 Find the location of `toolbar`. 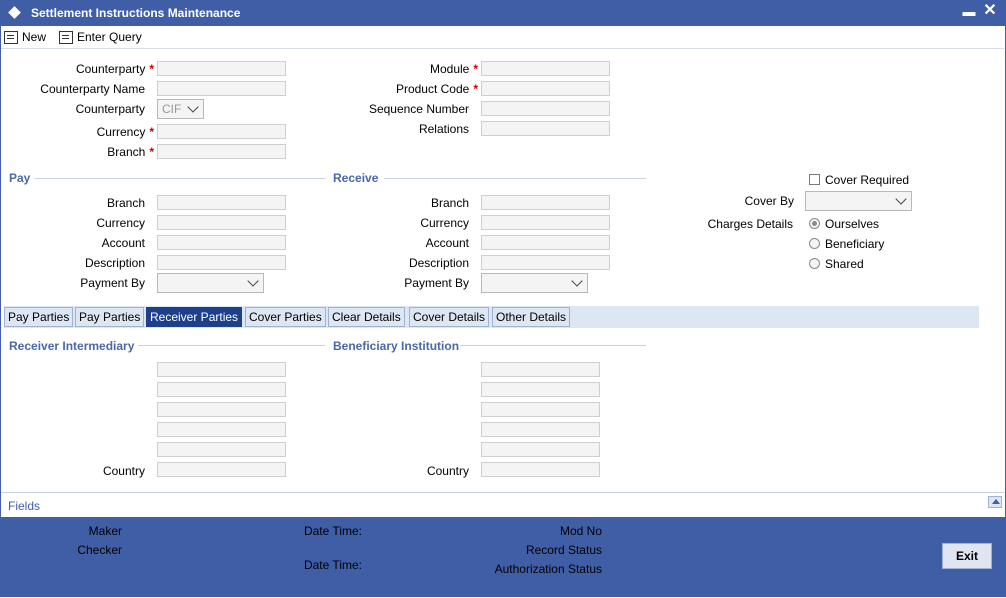

toolbar is located at coordinates (502, 37).